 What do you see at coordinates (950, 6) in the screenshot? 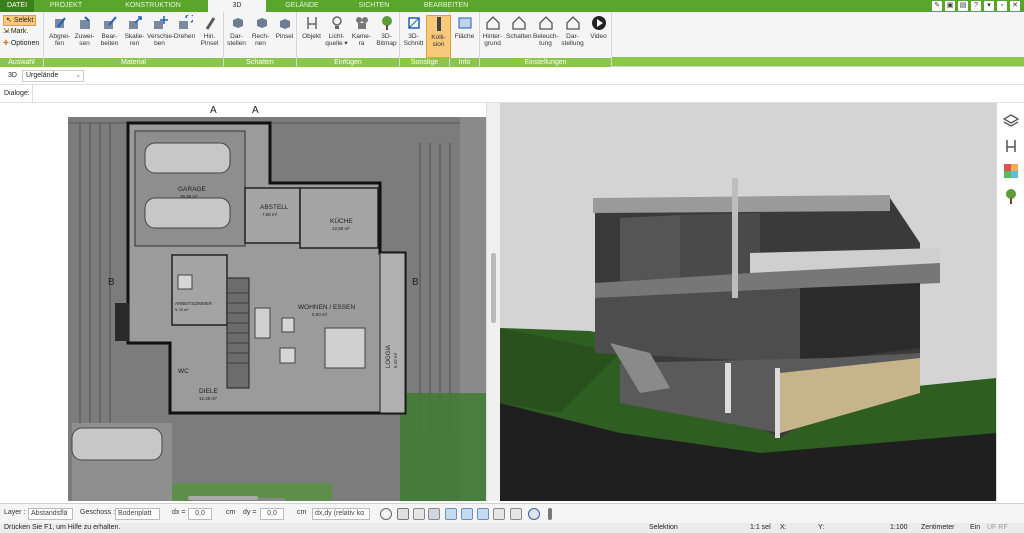
I see `window-icon: ▣` at bounding box center [950, 6].